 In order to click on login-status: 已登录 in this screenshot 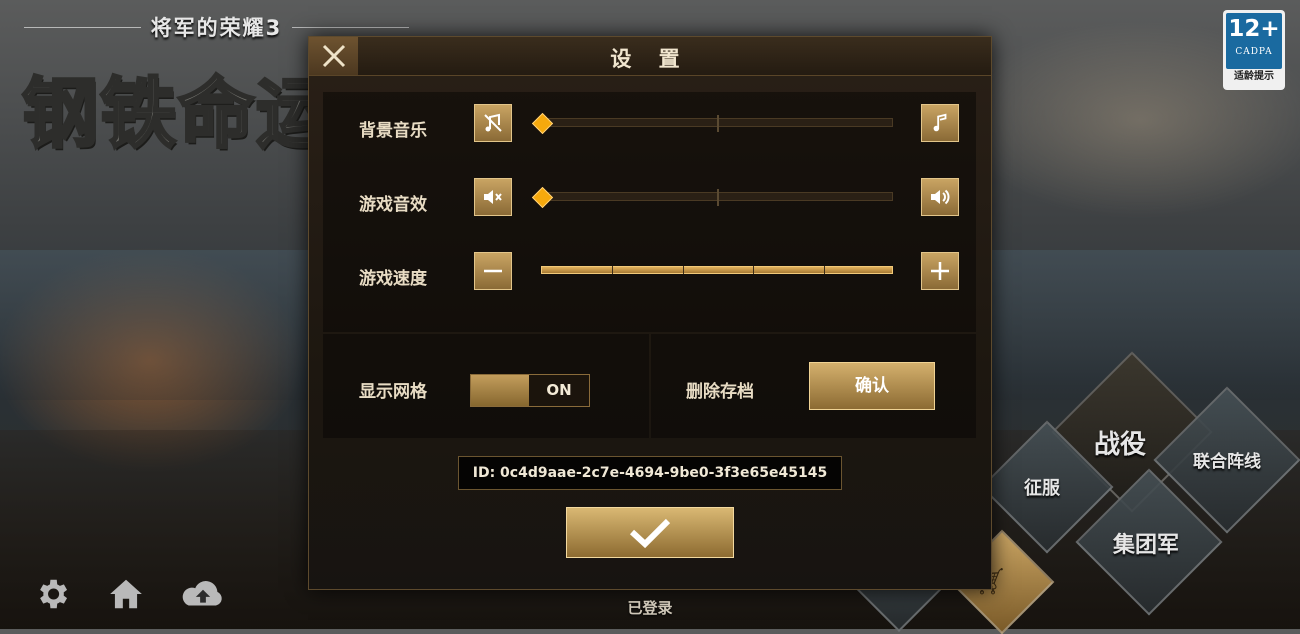, I will do `click(650, 608)`.